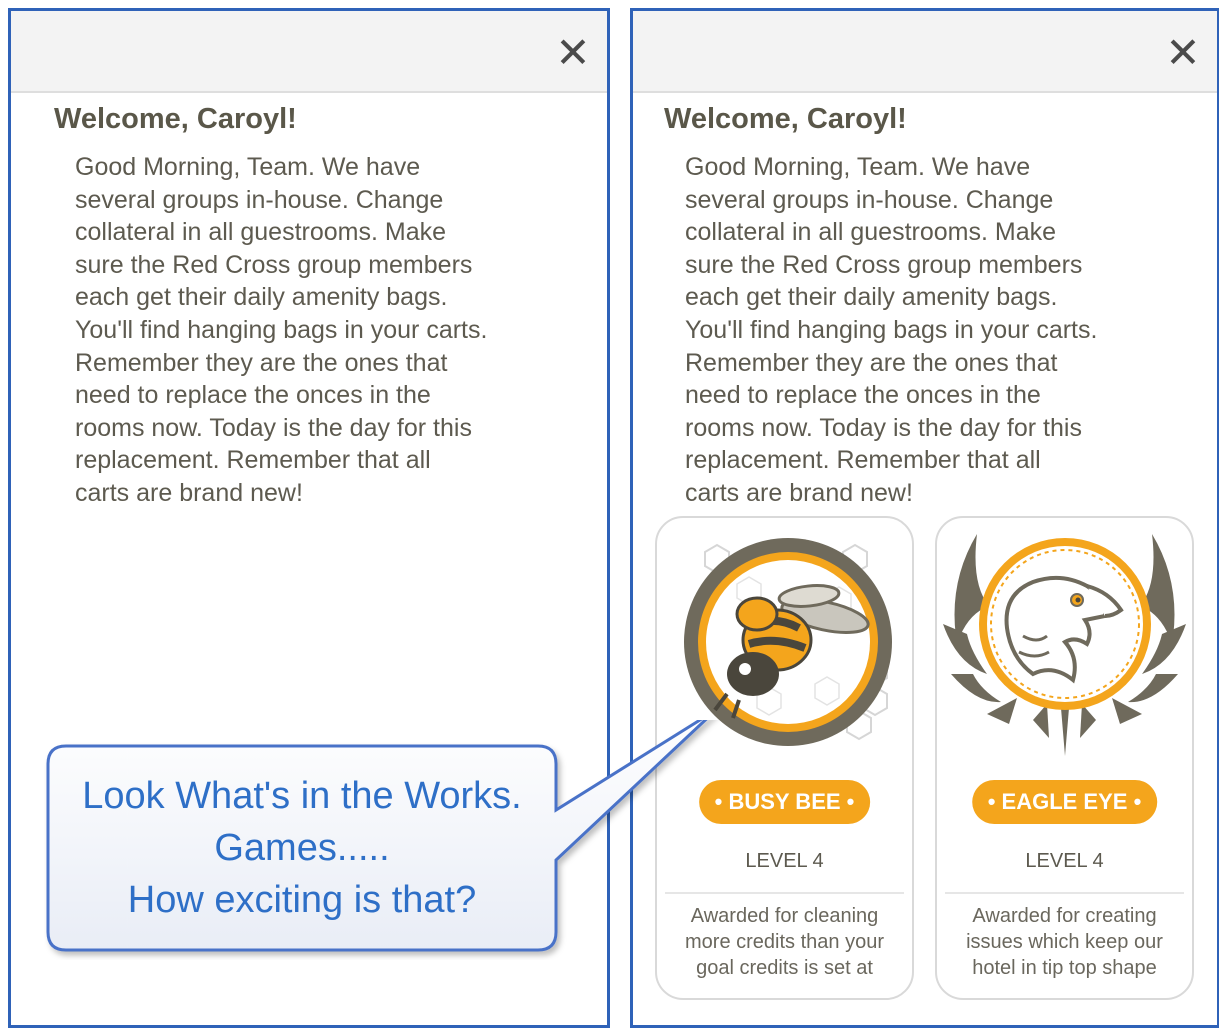  What do you see at coordinates (1064, 861) in the screenshot?
I see `badge-level: LEVEL 4` at bounding box center [1064, 861].